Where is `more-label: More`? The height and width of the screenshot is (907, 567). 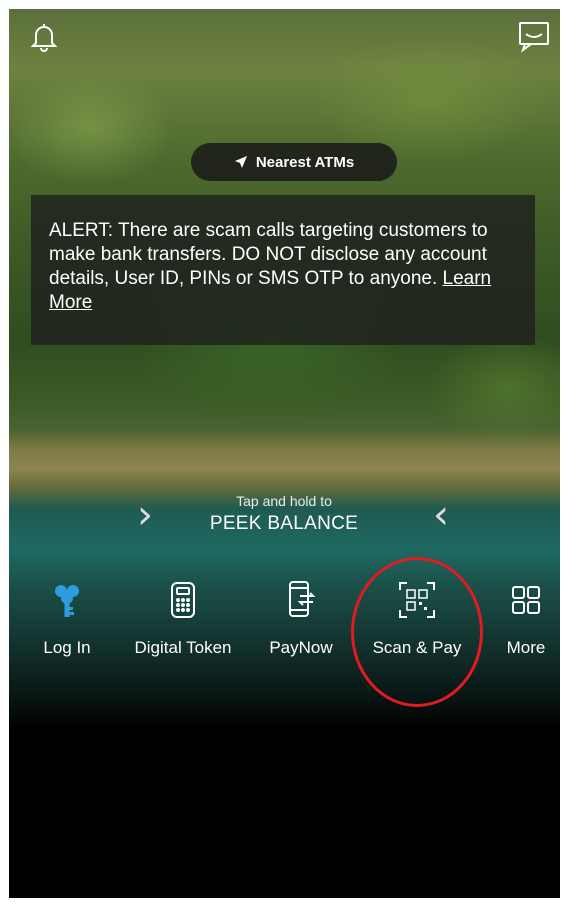
more-label: More is located at coordinates (526, 647).